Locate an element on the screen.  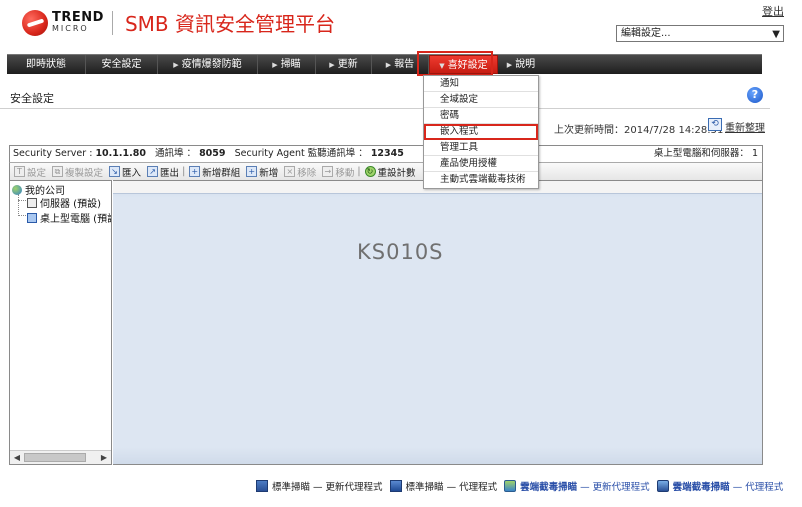
copy-settings-button: ⧉ 複製設定 is located at coordinates (77, 172).